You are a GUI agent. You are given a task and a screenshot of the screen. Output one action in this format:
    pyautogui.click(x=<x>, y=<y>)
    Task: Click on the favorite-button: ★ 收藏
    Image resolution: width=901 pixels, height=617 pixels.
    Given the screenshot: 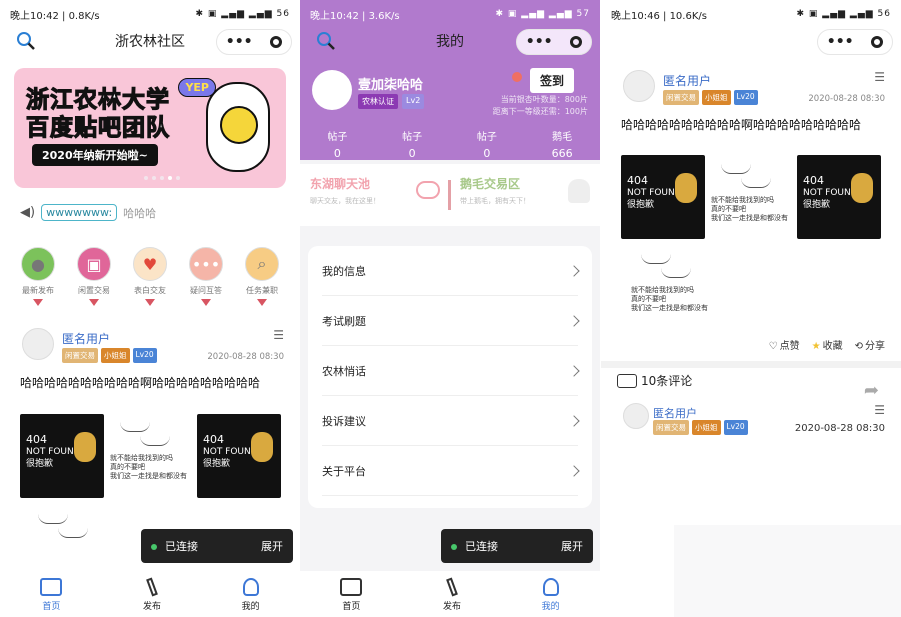 What is the action you would take?
    pyautogui.click(x=827, y=344)
    